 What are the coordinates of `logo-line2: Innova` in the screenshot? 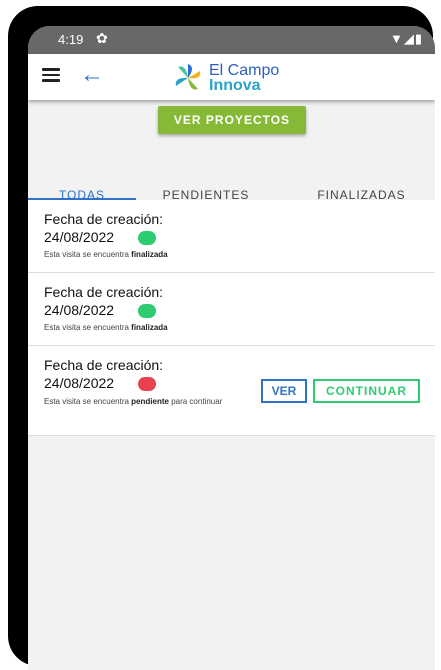 It's located at (235, 85).